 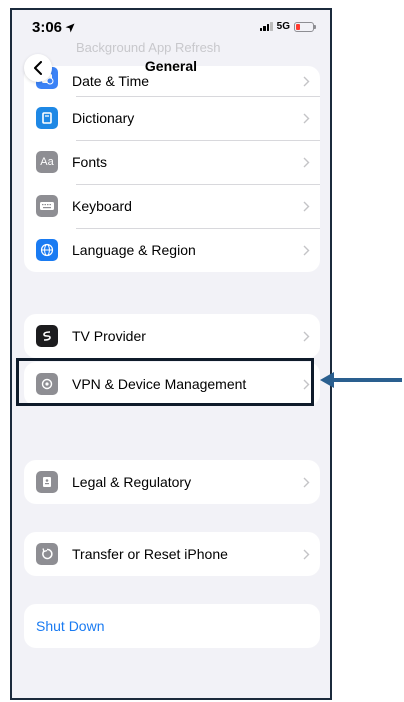 What do you see at coordinates (109, 336) in the screenshot?
I see `row-label: TV Provider` at bounding box center [109, 336].